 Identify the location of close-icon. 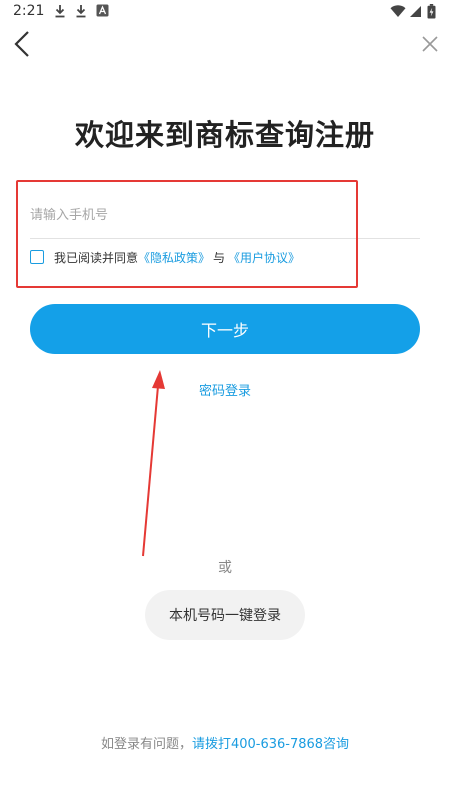
(430, 44).